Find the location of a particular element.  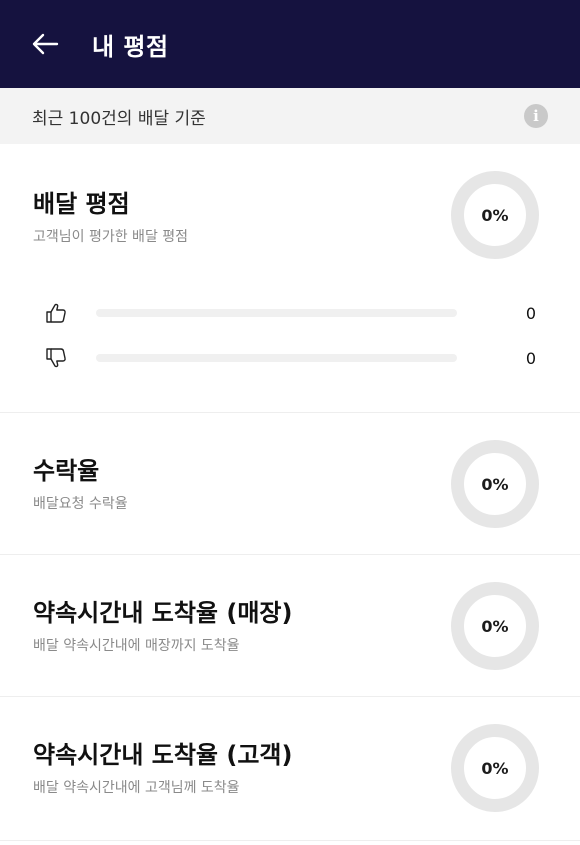

thumbs-down-row: 0 is located at coordinates (290, 358).